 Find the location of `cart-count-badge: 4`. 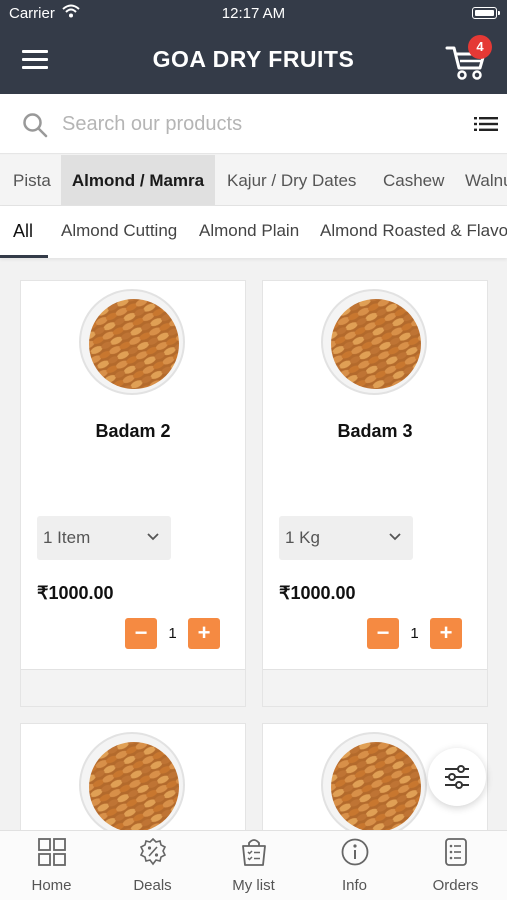

cart-count-badge: 4 is located at coordinates (480, 47).